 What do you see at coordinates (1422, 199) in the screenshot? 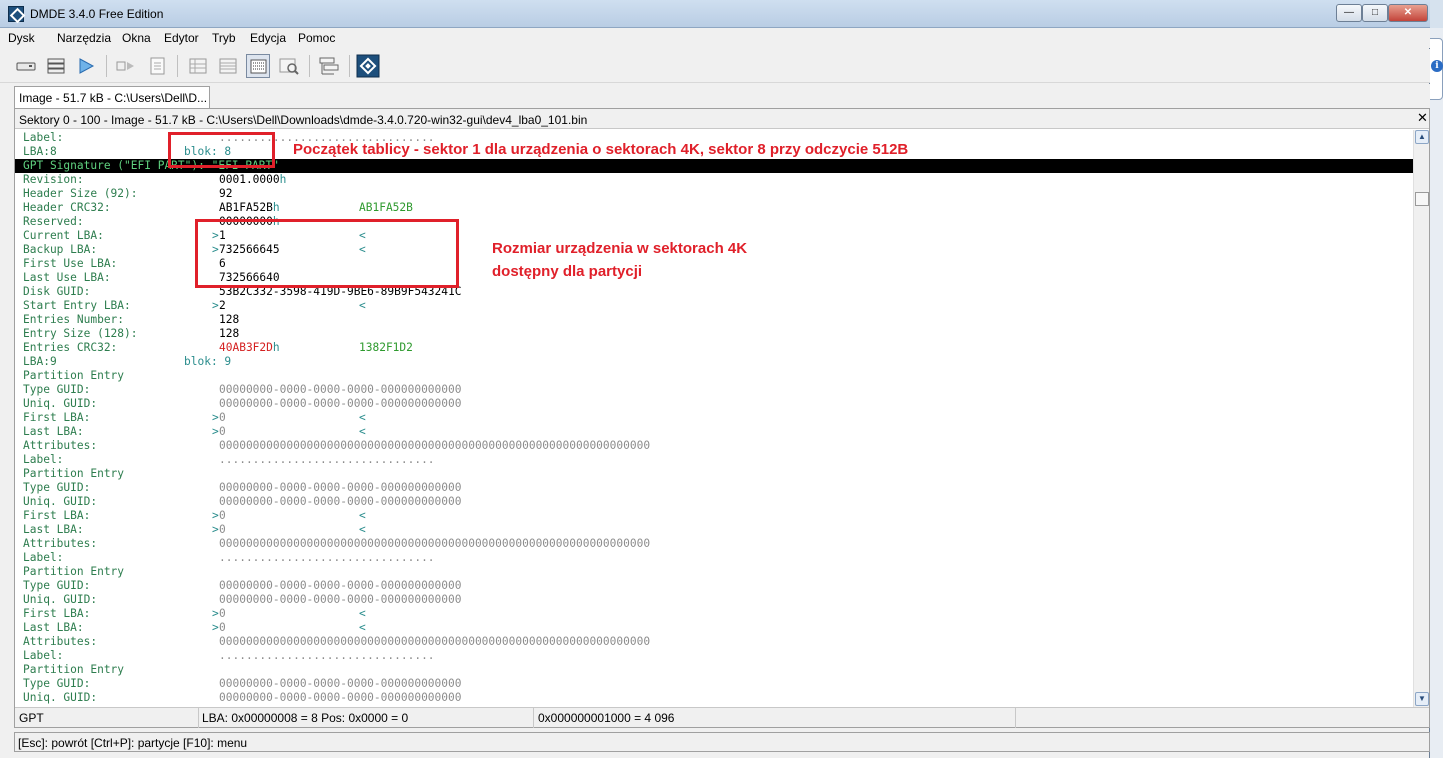
I see `scroll-thumb` at bounding box center [1422, 199].